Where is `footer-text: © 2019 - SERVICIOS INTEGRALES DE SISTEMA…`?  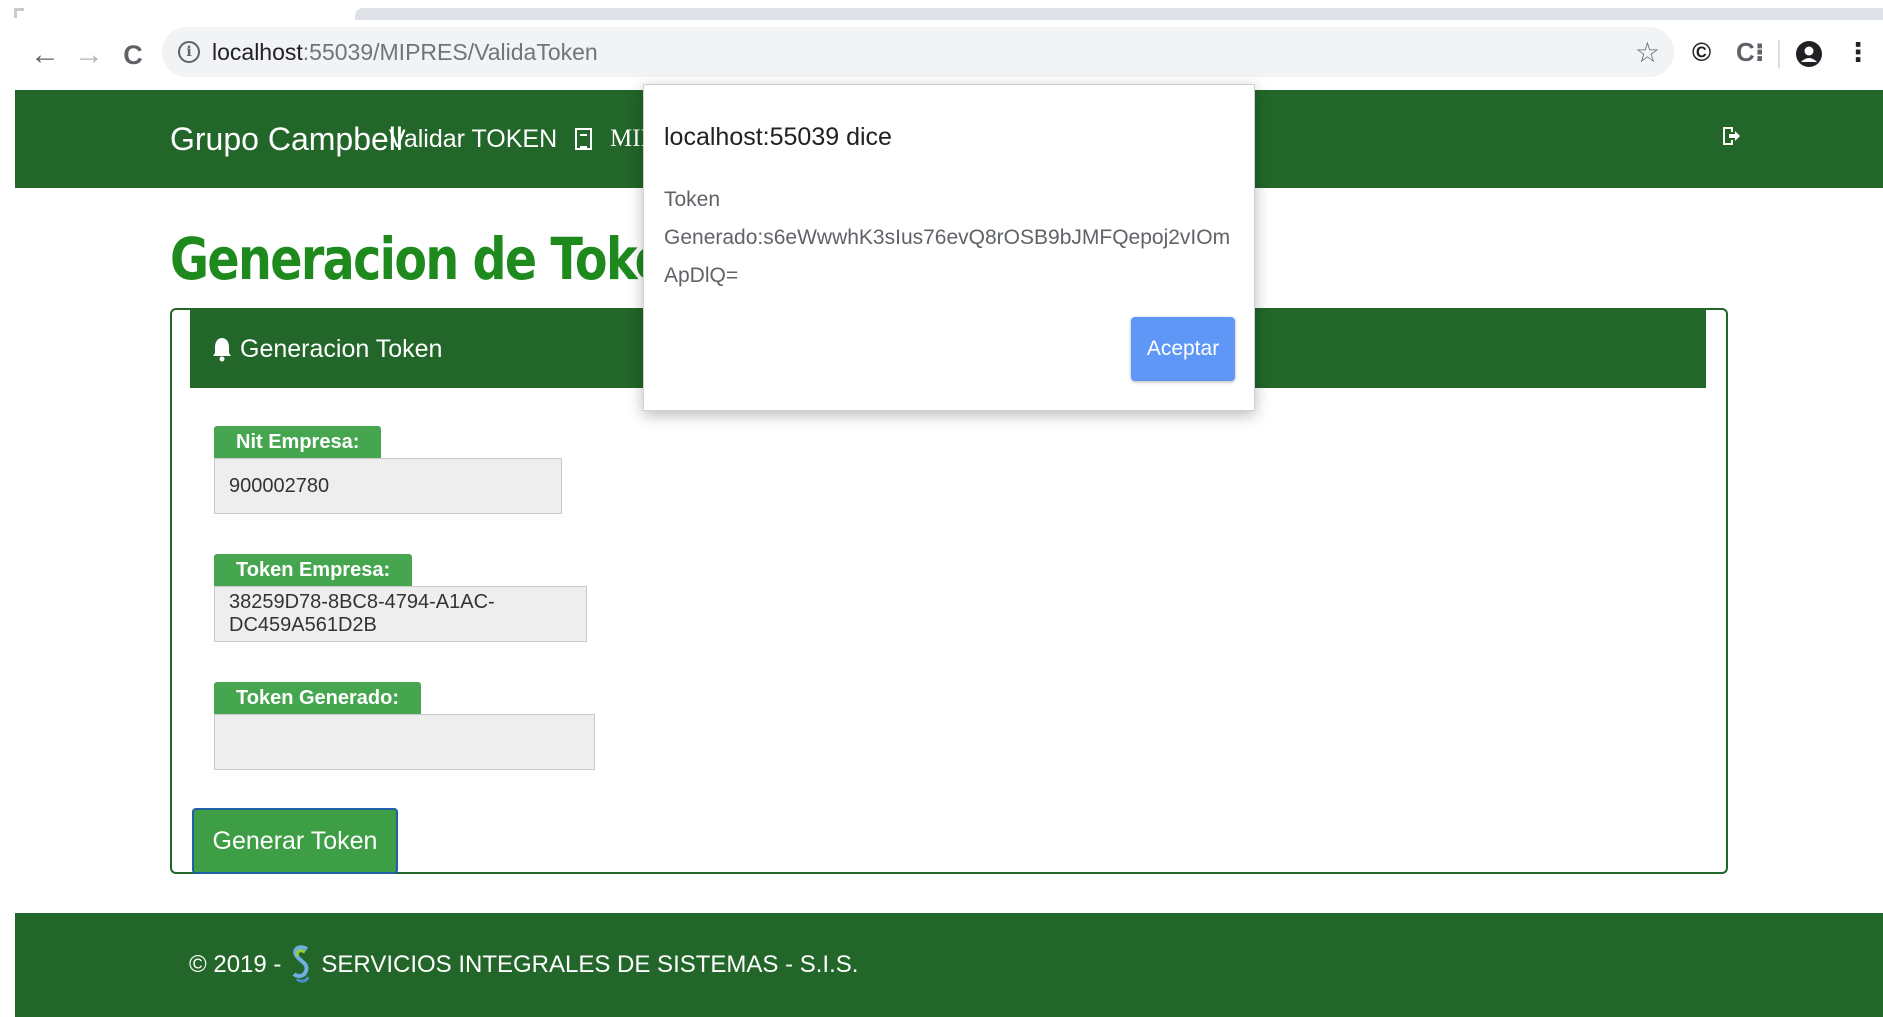 footer-text: © 2019 - SERVICIOS INTEGRALES DE SISTEMA… is located at coordinates (523, 965).